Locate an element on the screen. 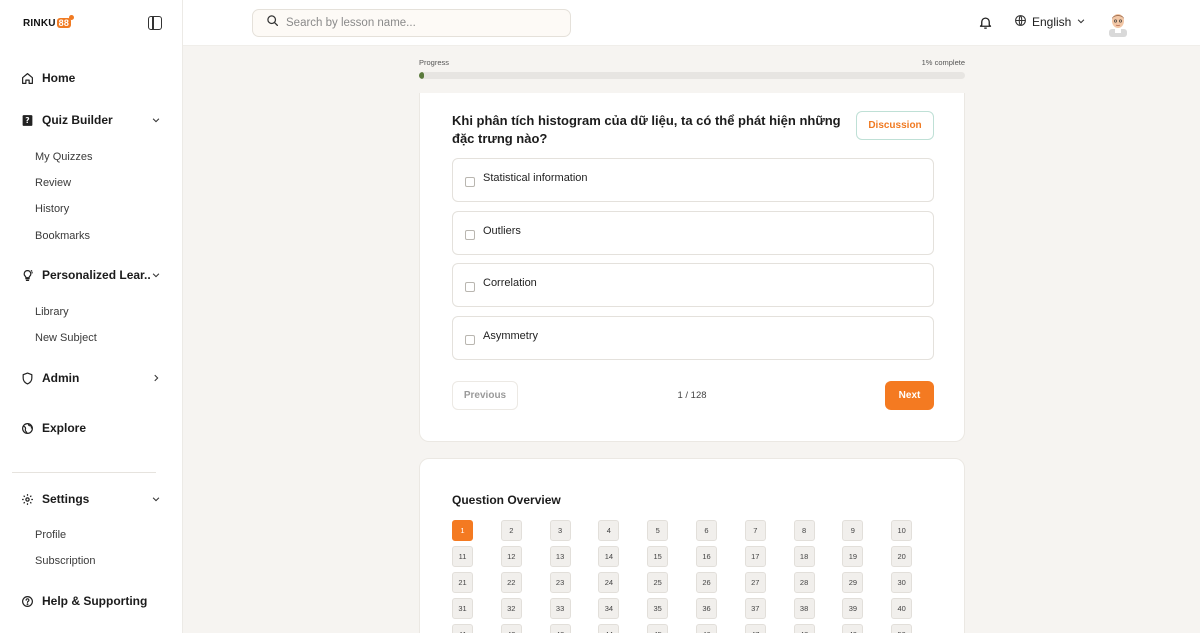  search-box is located at coordinates (411, 23).